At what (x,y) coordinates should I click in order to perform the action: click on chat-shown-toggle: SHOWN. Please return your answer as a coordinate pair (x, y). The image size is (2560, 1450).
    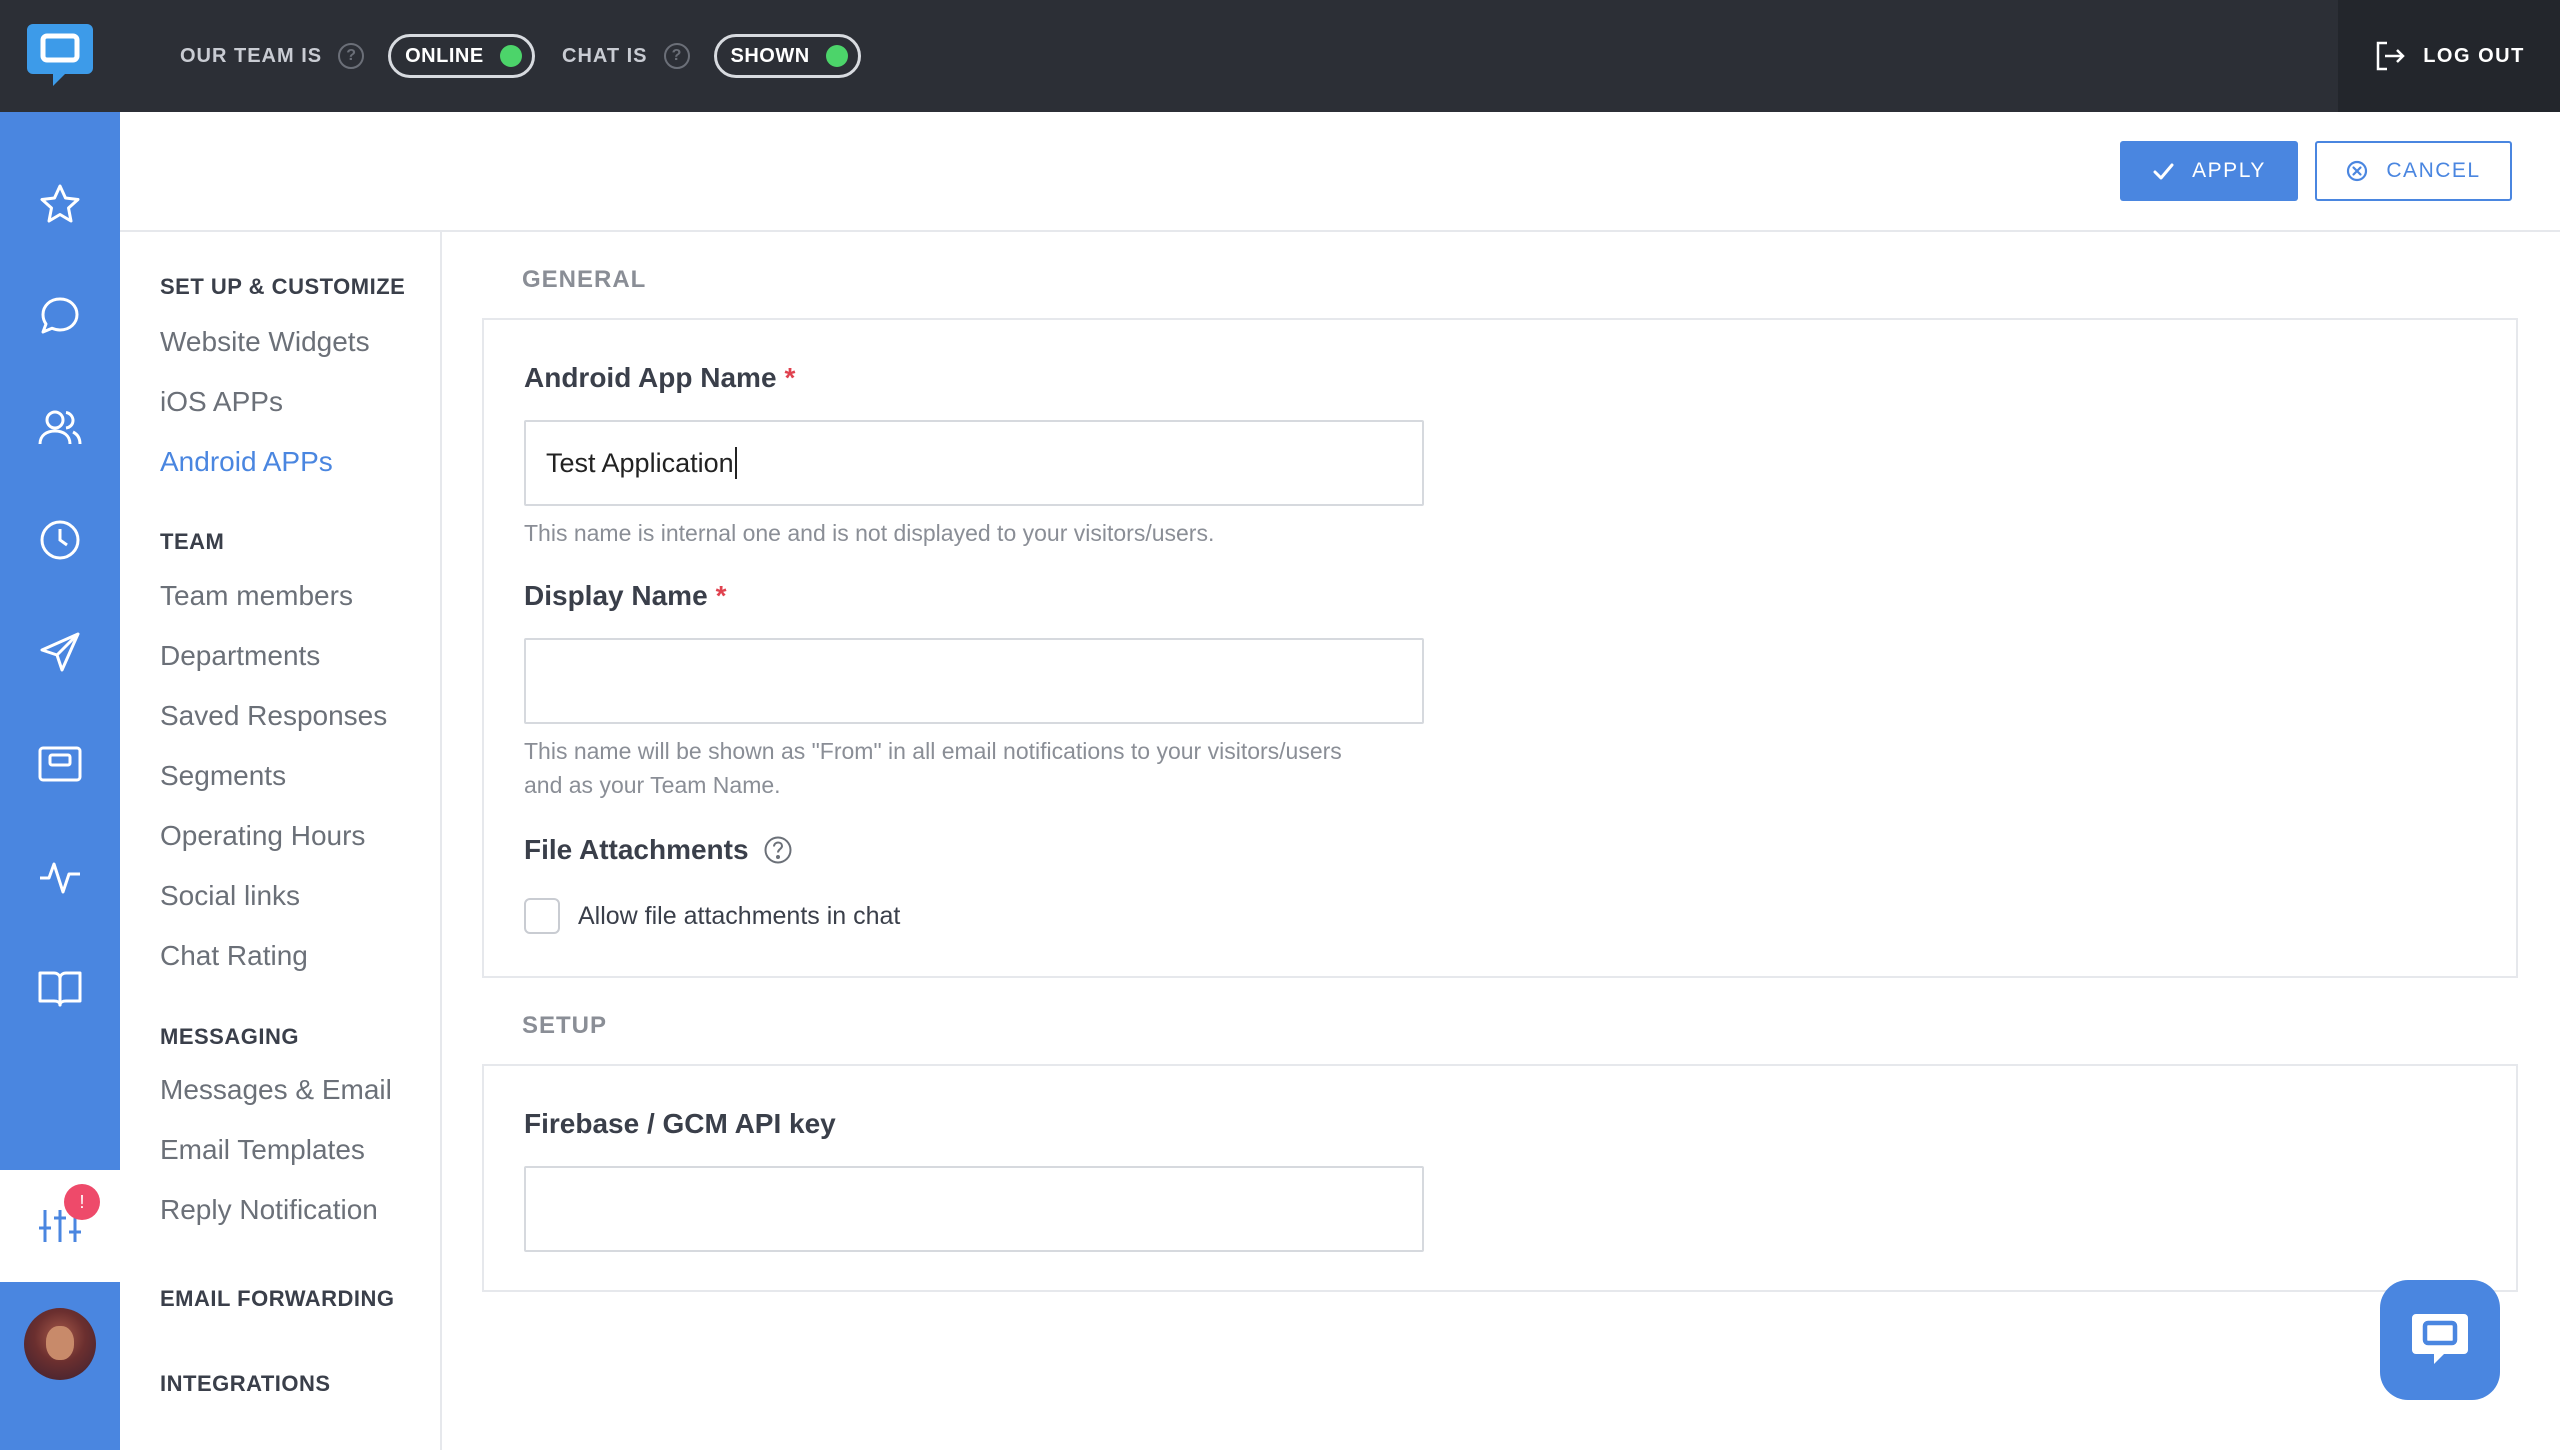
    Looking at the image, I should click on (787, 56).